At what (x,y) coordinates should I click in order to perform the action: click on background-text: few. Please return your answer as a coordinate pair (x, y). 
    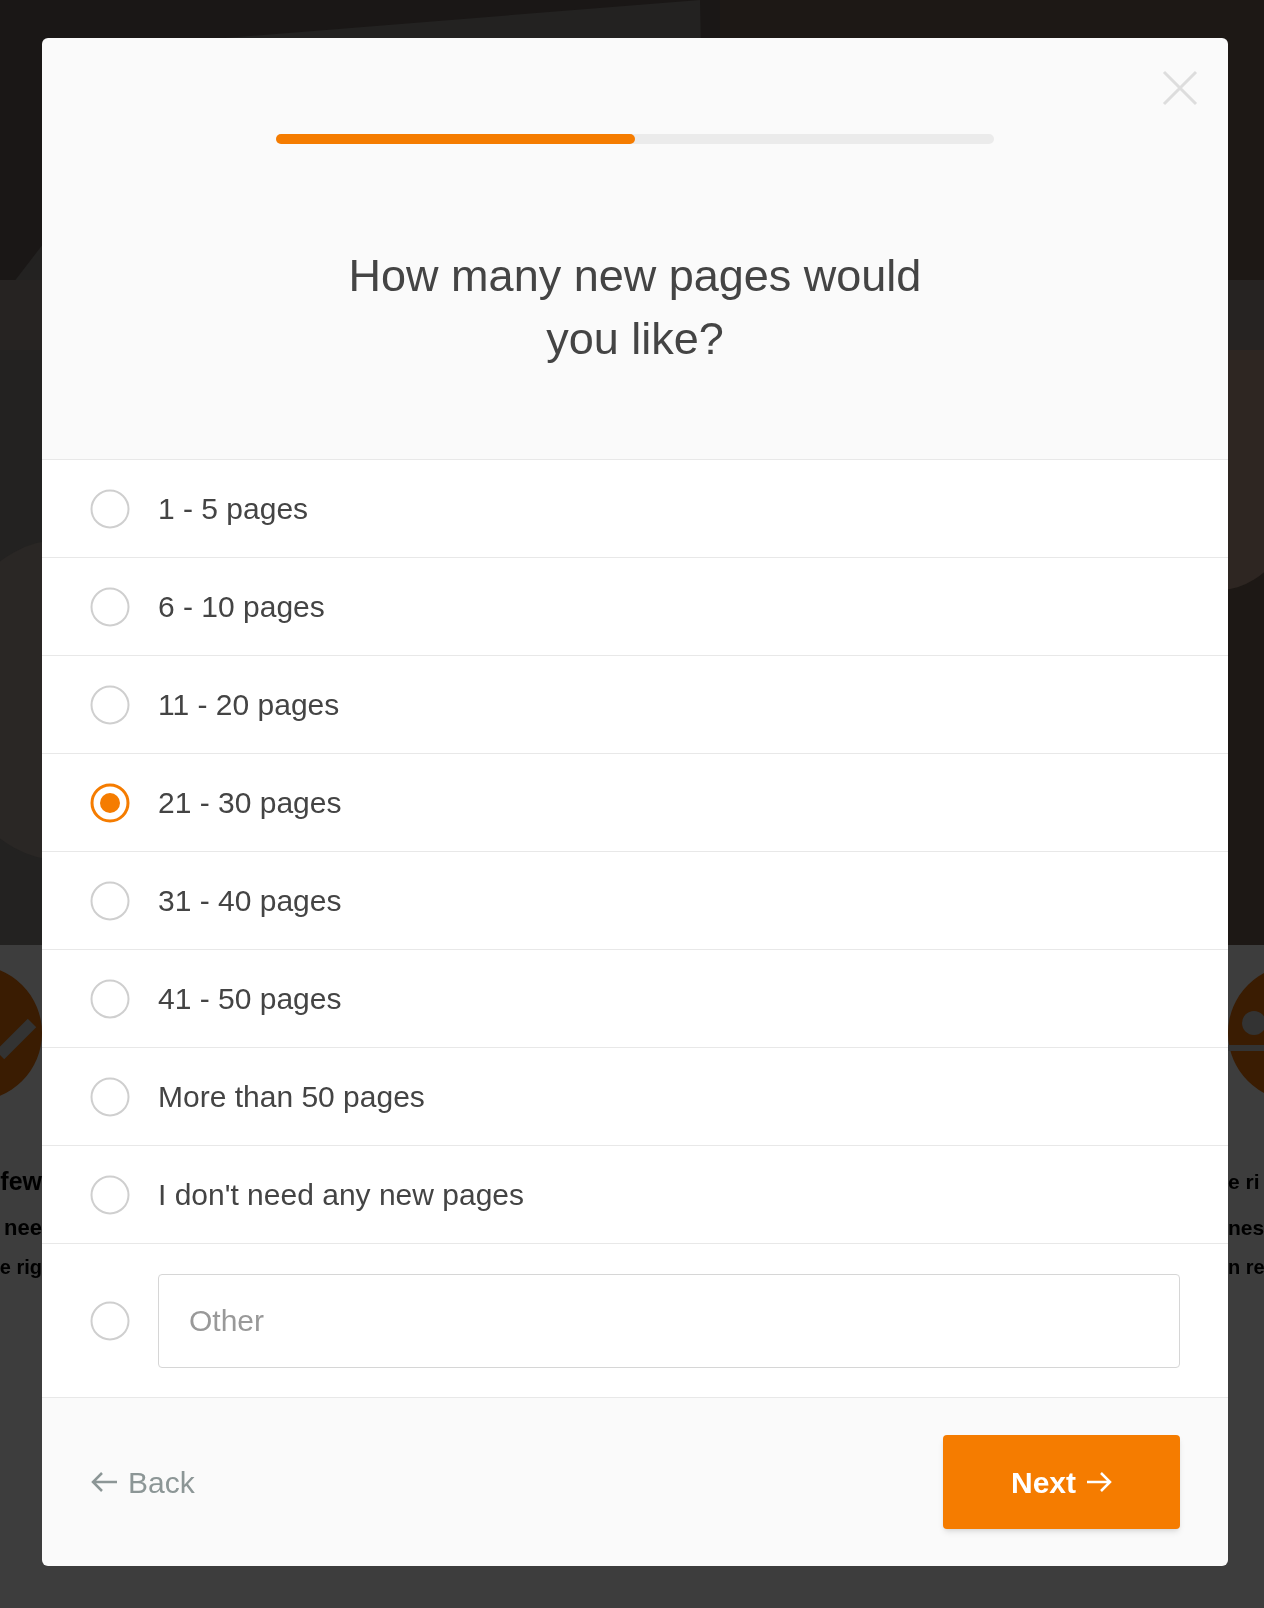
    Looking at the image, I should click on (21, 1181).